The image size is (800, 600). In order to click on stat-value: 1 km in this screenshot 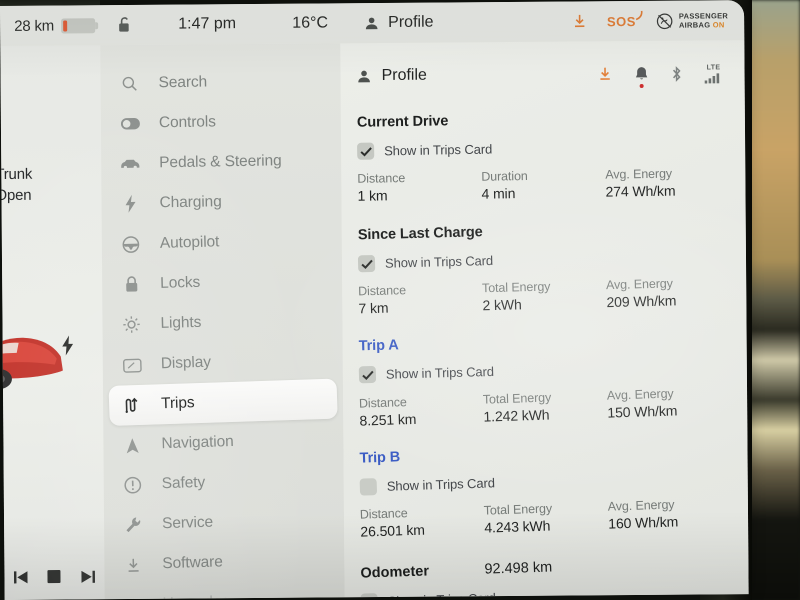, I will do `click(372, 195)`.